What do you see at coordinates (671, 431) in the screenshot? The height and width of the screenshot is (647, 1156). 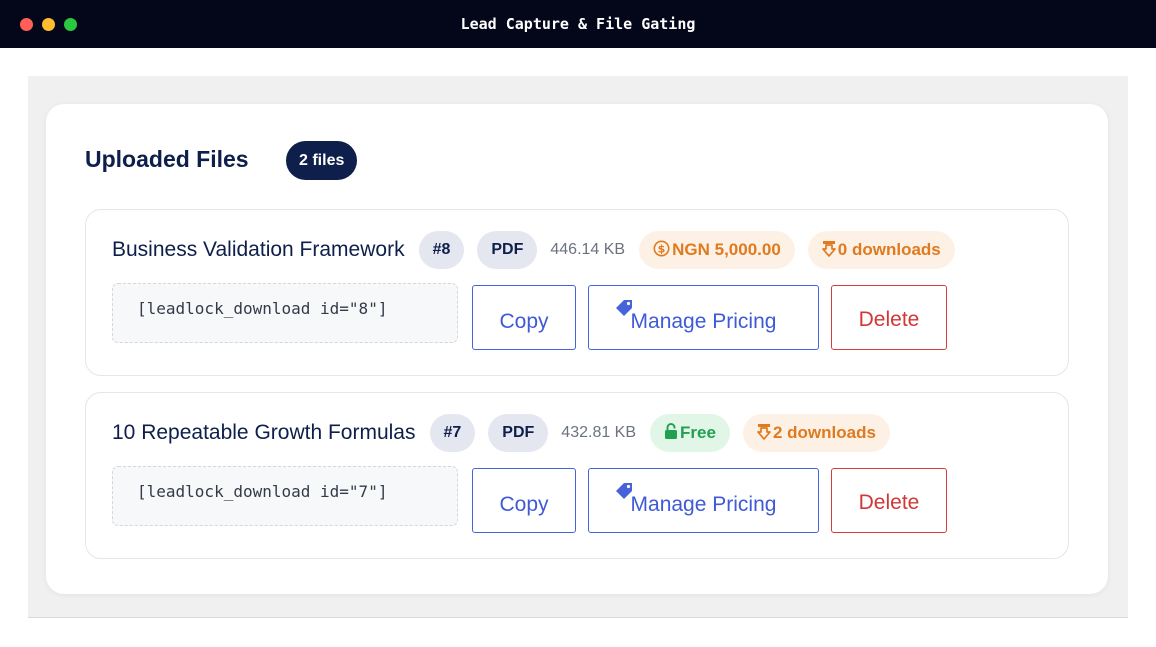 I see `lock-icon` at bounding box center [671, 431].